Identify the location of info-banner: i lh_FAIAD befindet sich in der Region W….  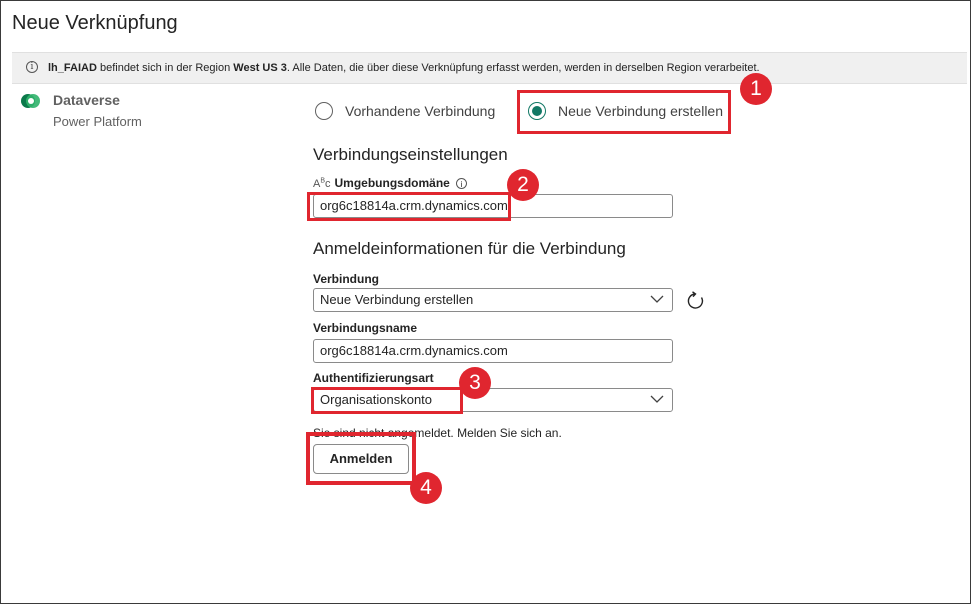
(489, 68).